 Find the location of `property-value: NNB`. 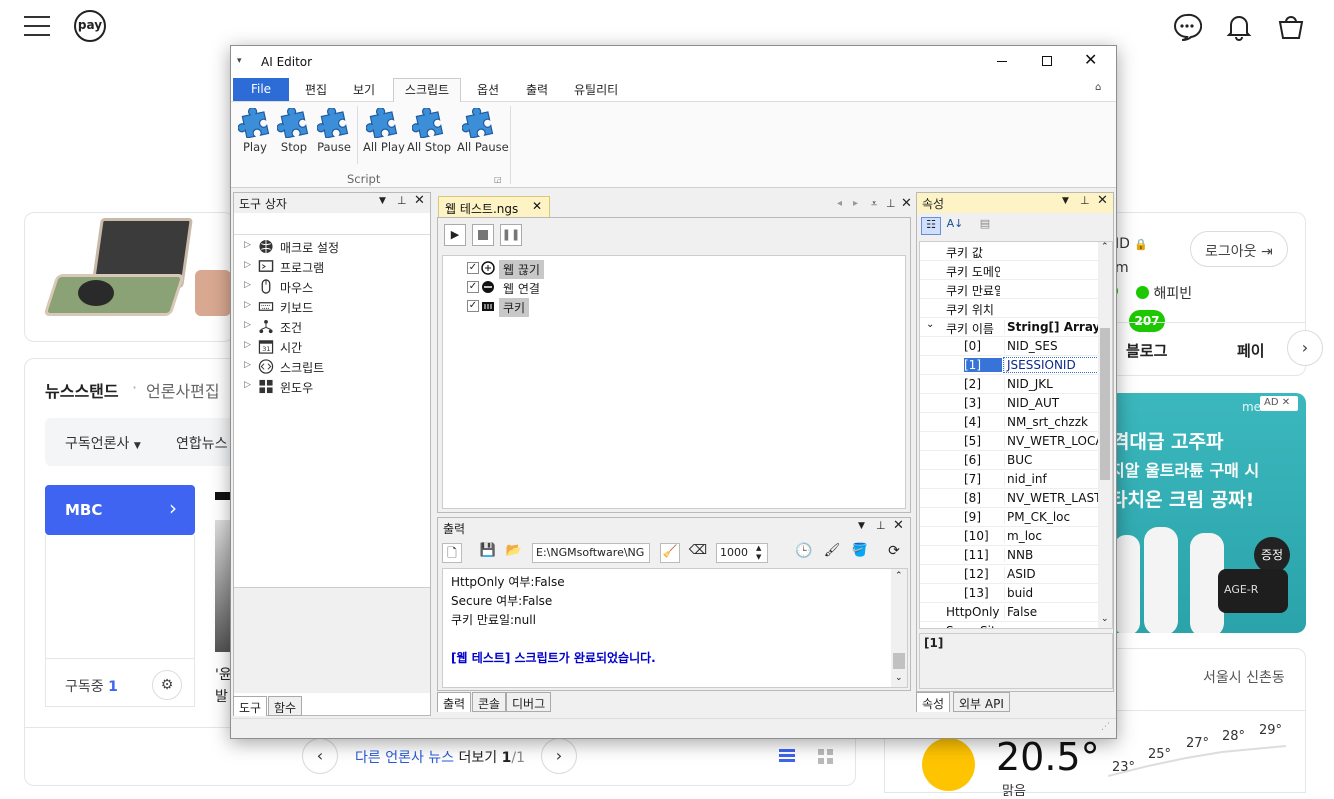

property-value: NNB is located at coordinates (1052, 555).